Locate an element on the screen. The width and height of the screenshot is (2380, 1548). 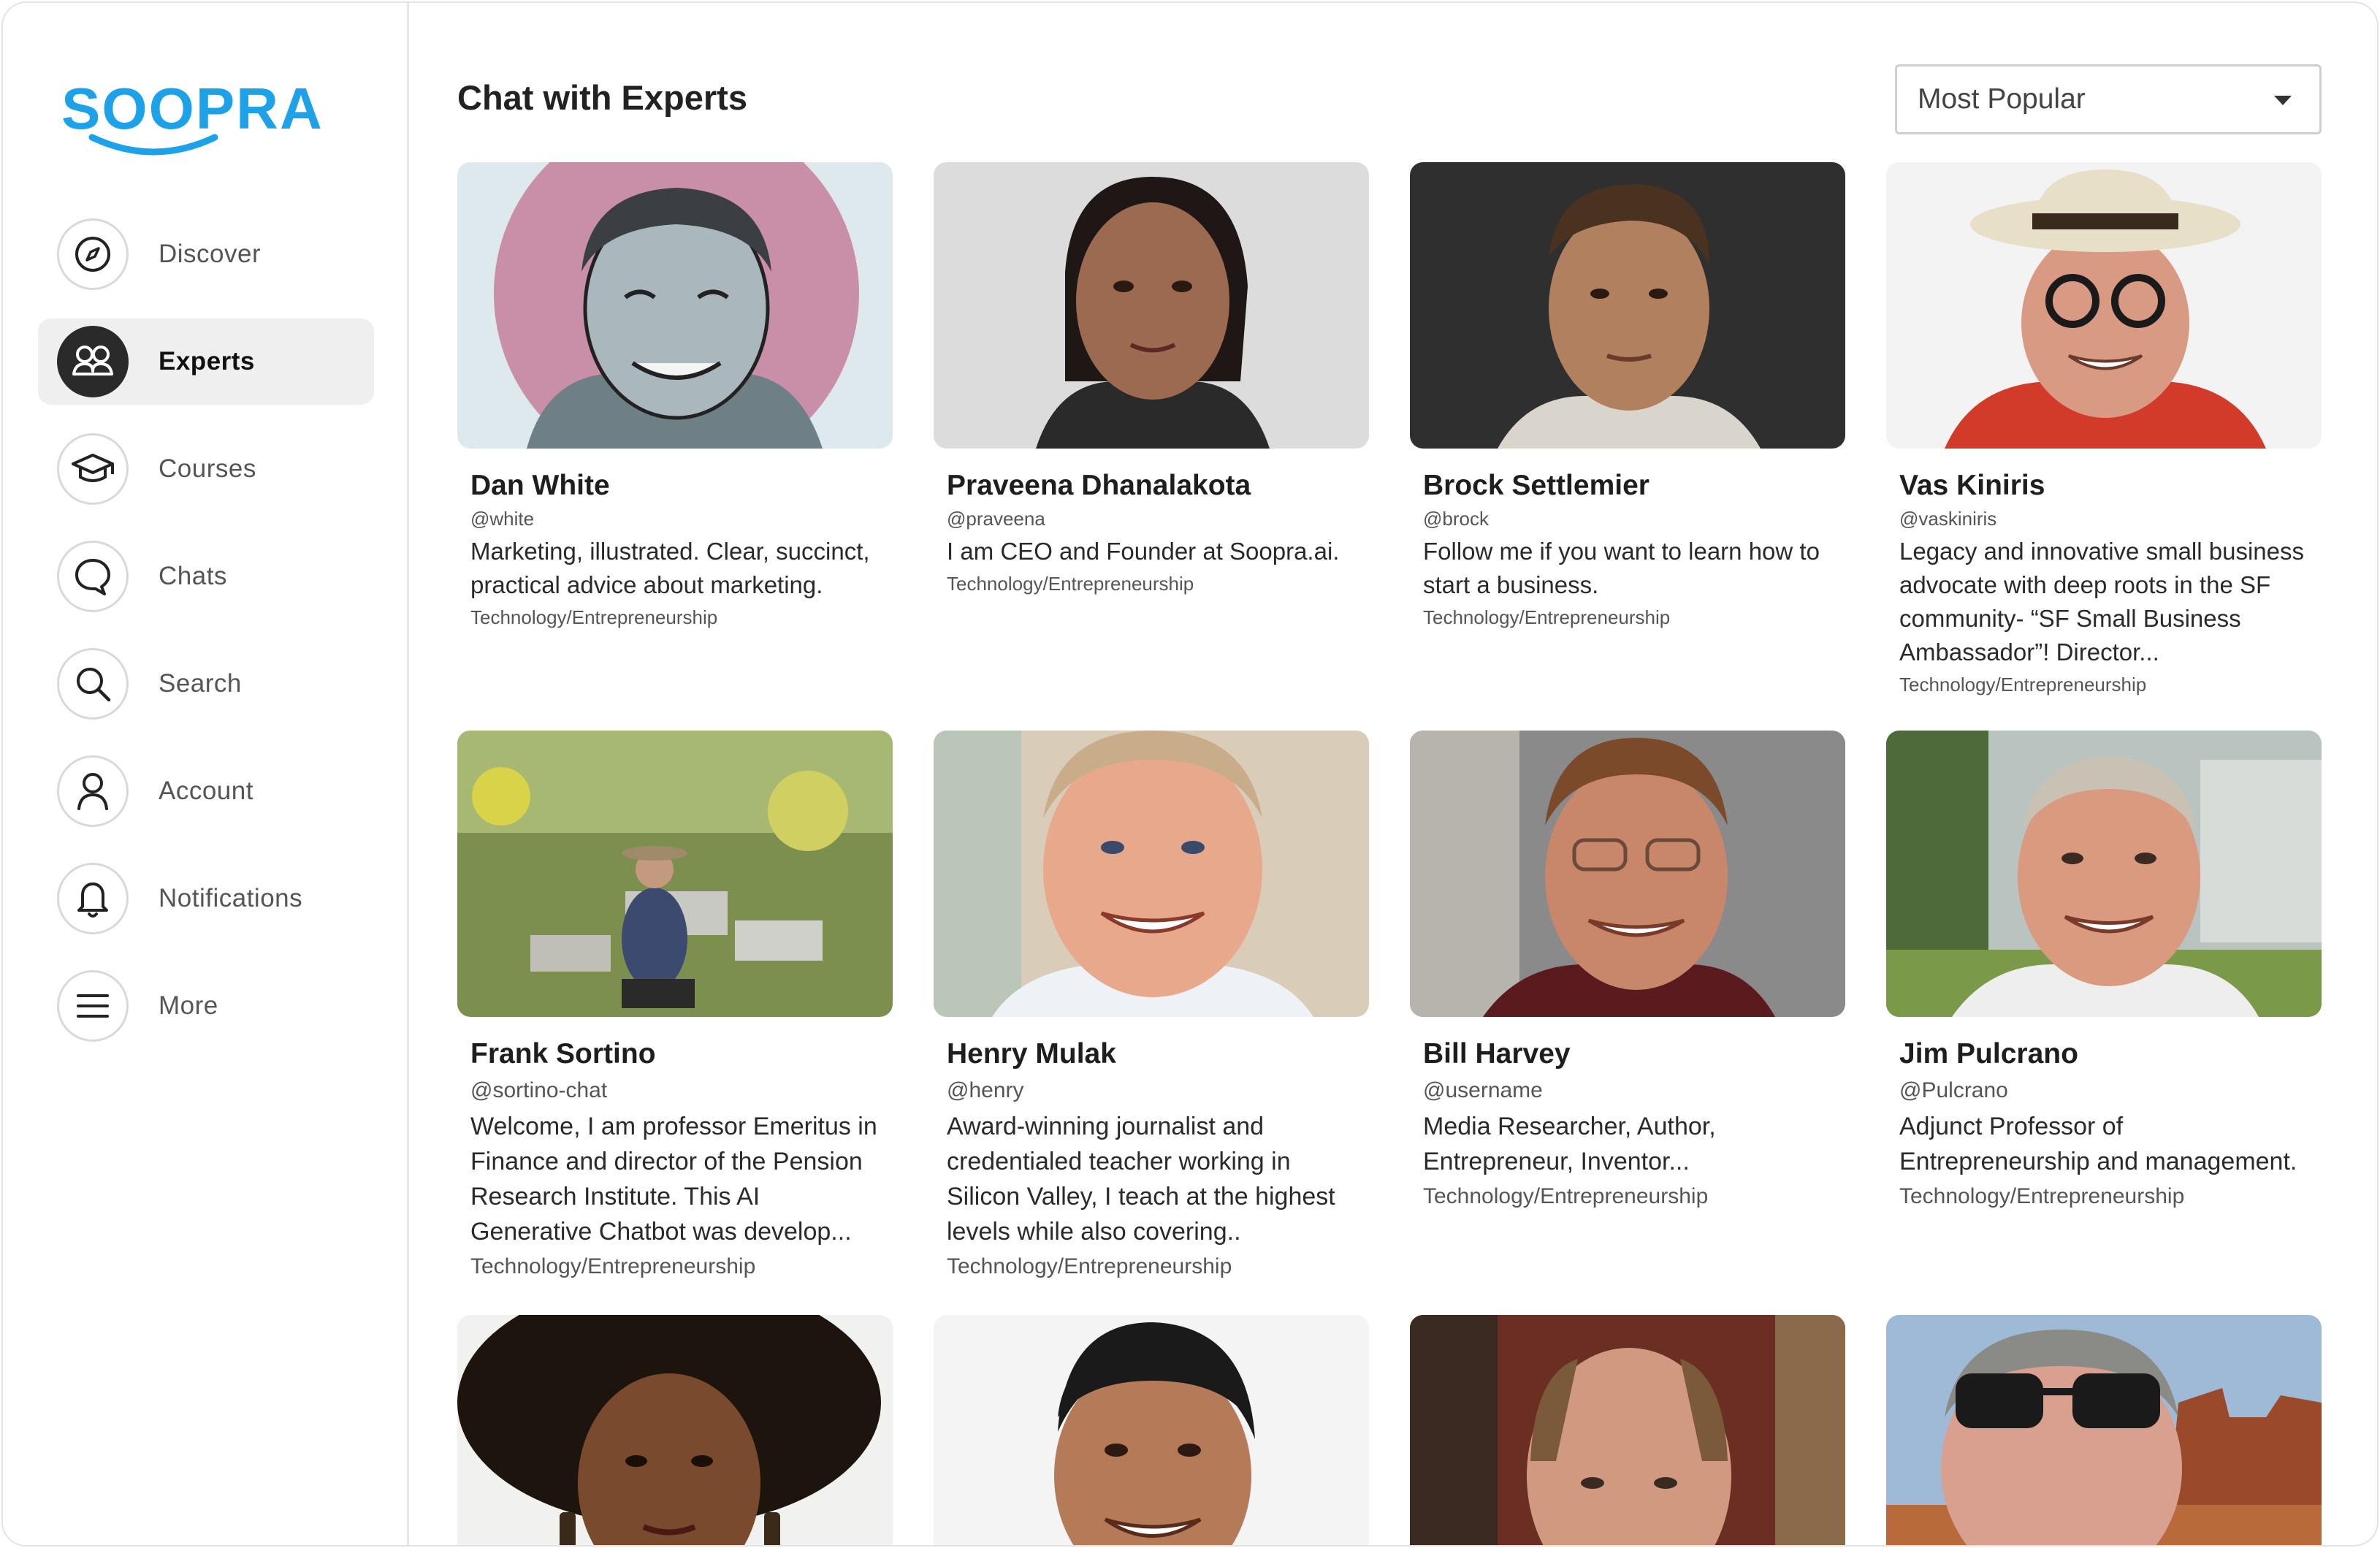
sidebar-item-search: Search is located at coordinates (206, 684).